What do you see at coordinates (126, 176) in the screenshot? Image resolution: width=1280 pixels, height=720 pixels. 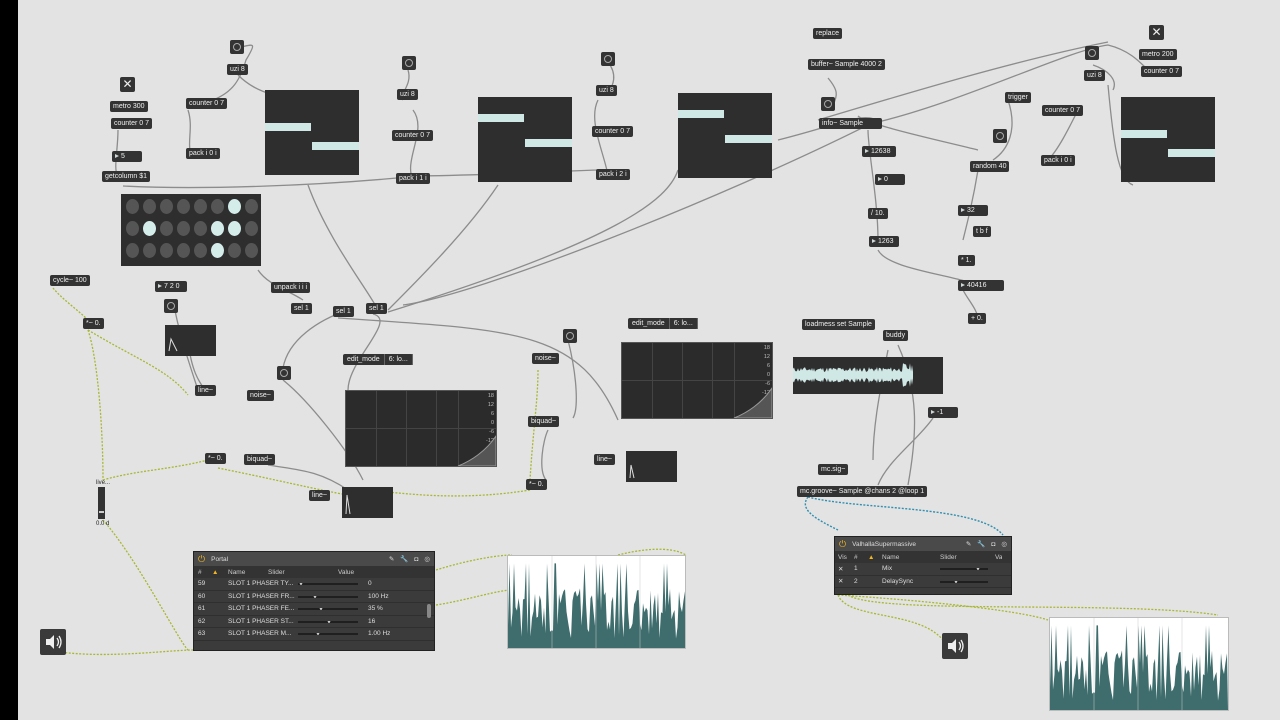 I see `getcolumn: getcolumn $1` at bounding box center [126, 176].